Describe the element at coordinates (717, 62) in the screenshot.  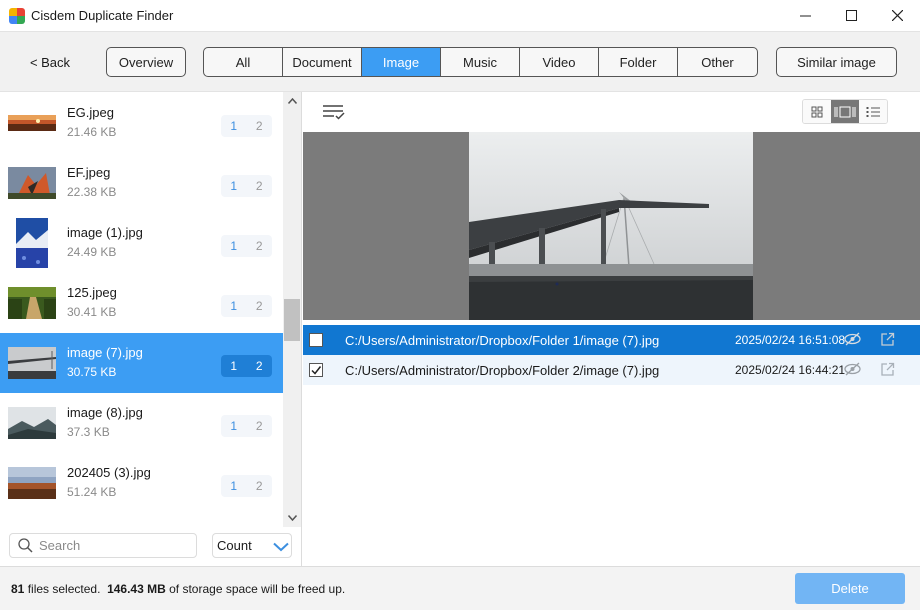
I see `tab-other: Other` at that location.